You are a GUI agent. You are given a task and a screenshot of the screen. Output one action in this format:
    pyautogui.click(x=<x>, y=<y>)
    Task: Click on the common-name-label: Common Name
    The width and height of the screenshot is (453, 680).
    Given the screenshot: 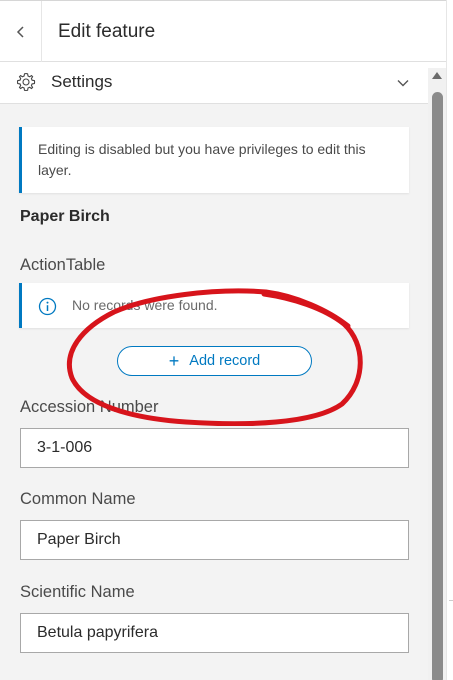 What is the action you would take?
    pyautogui.click(x=78, y=499)
    